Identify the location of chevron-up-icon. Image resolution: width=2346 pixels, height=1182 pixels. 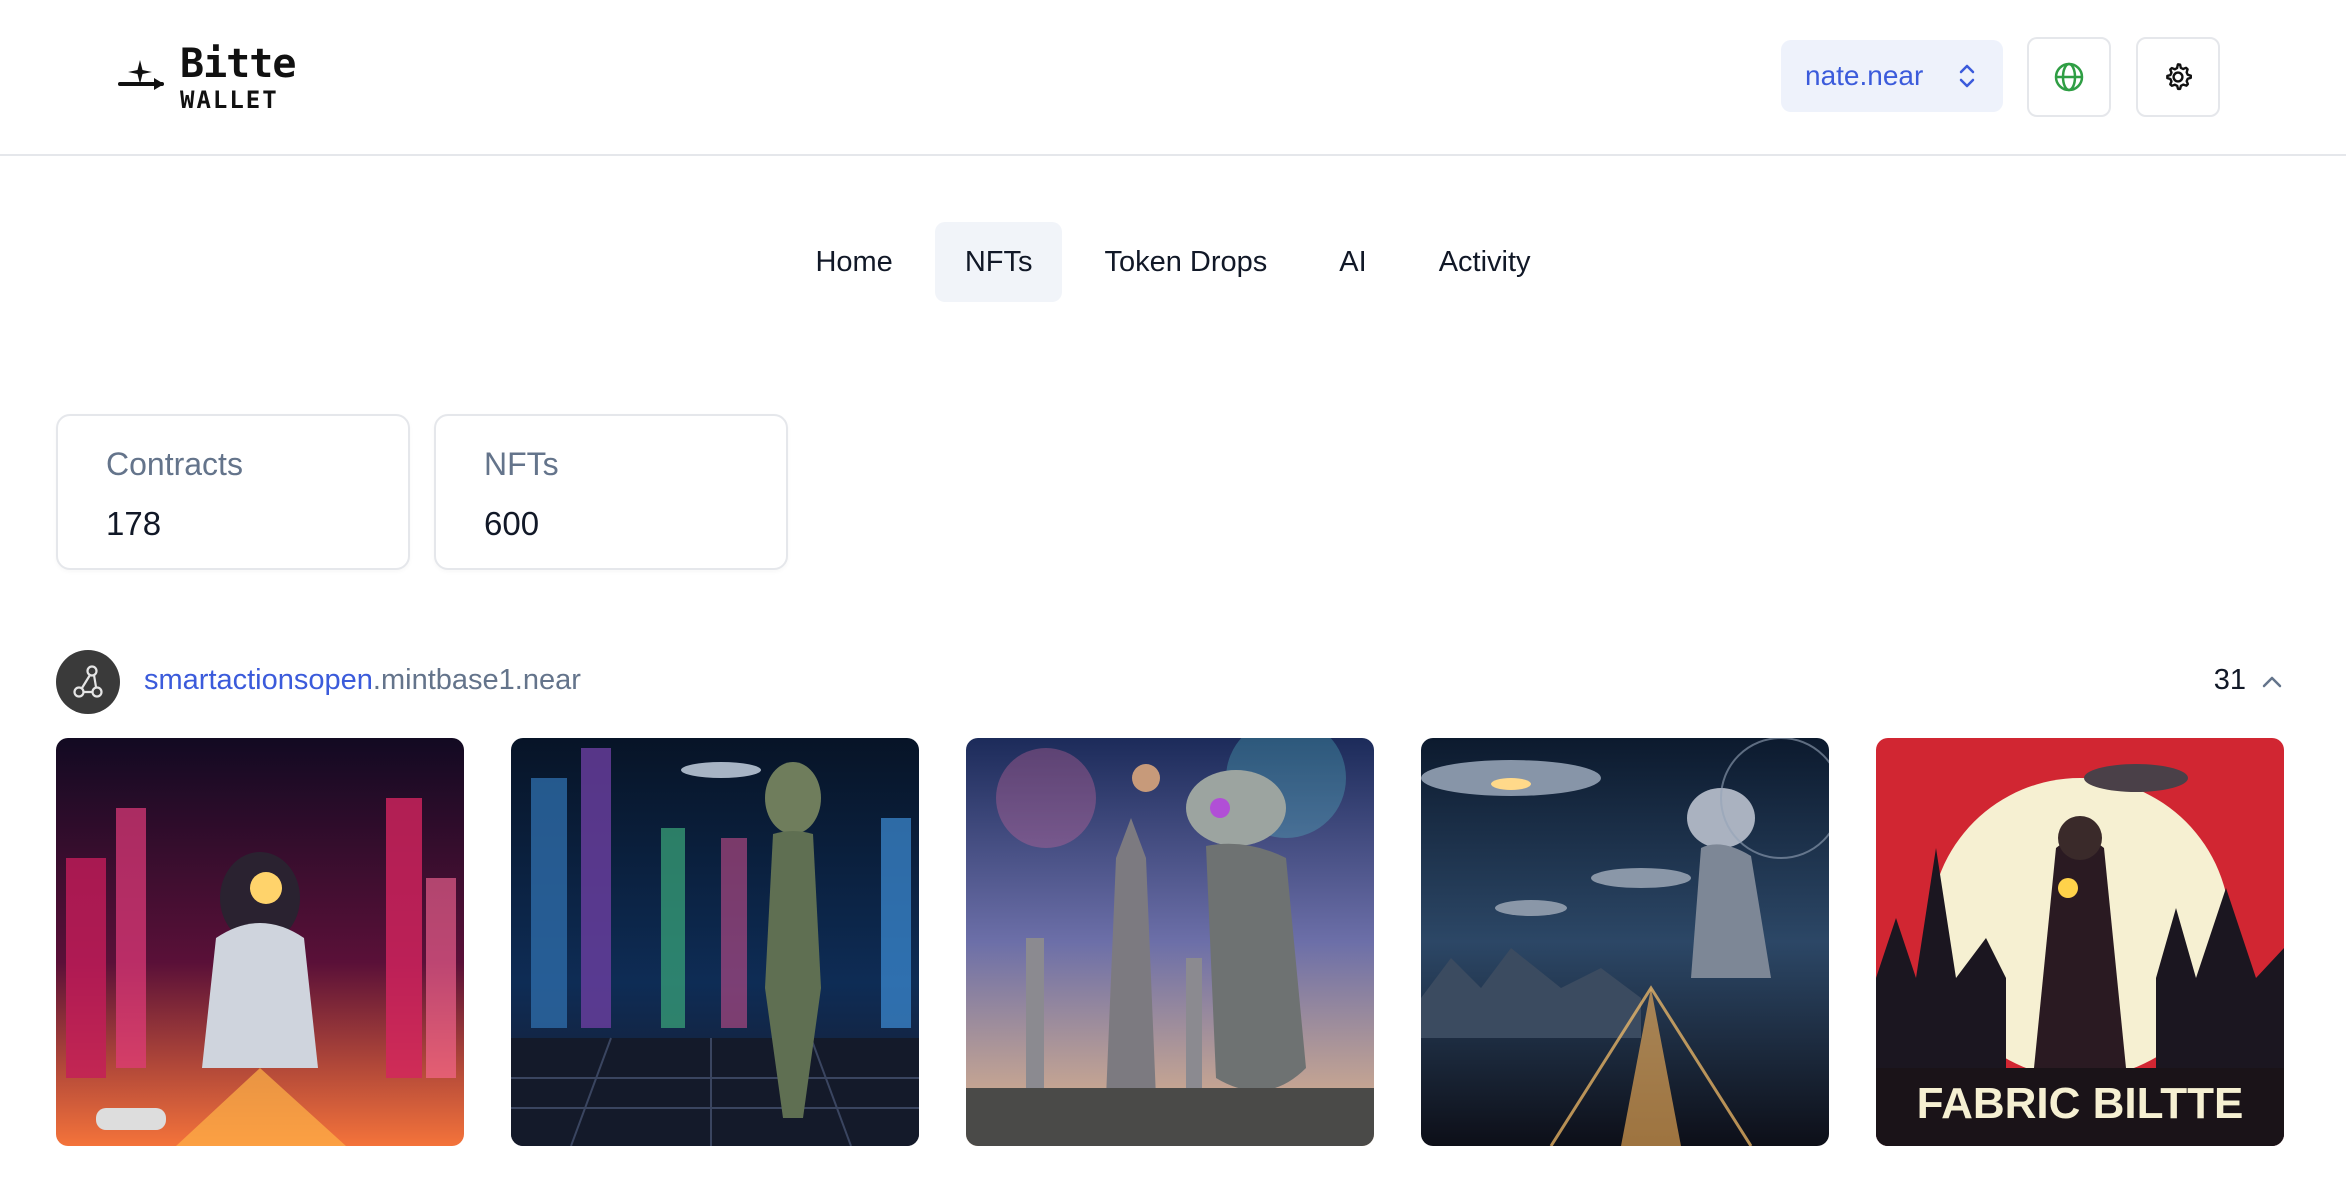
(2272, 682).